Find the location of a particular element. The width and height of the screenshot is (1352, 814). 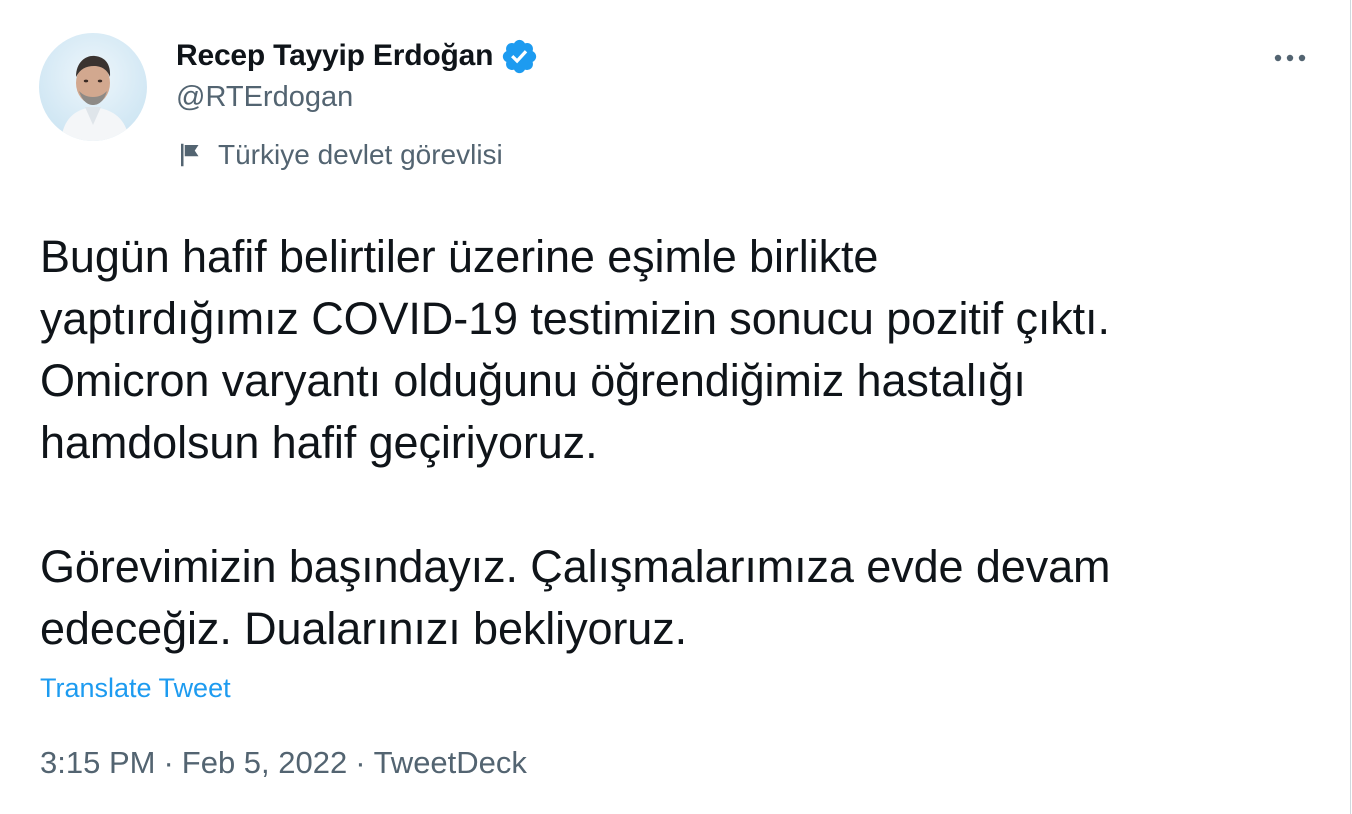

author-handle: @RTErdogan is located at coordinates (264, 97).